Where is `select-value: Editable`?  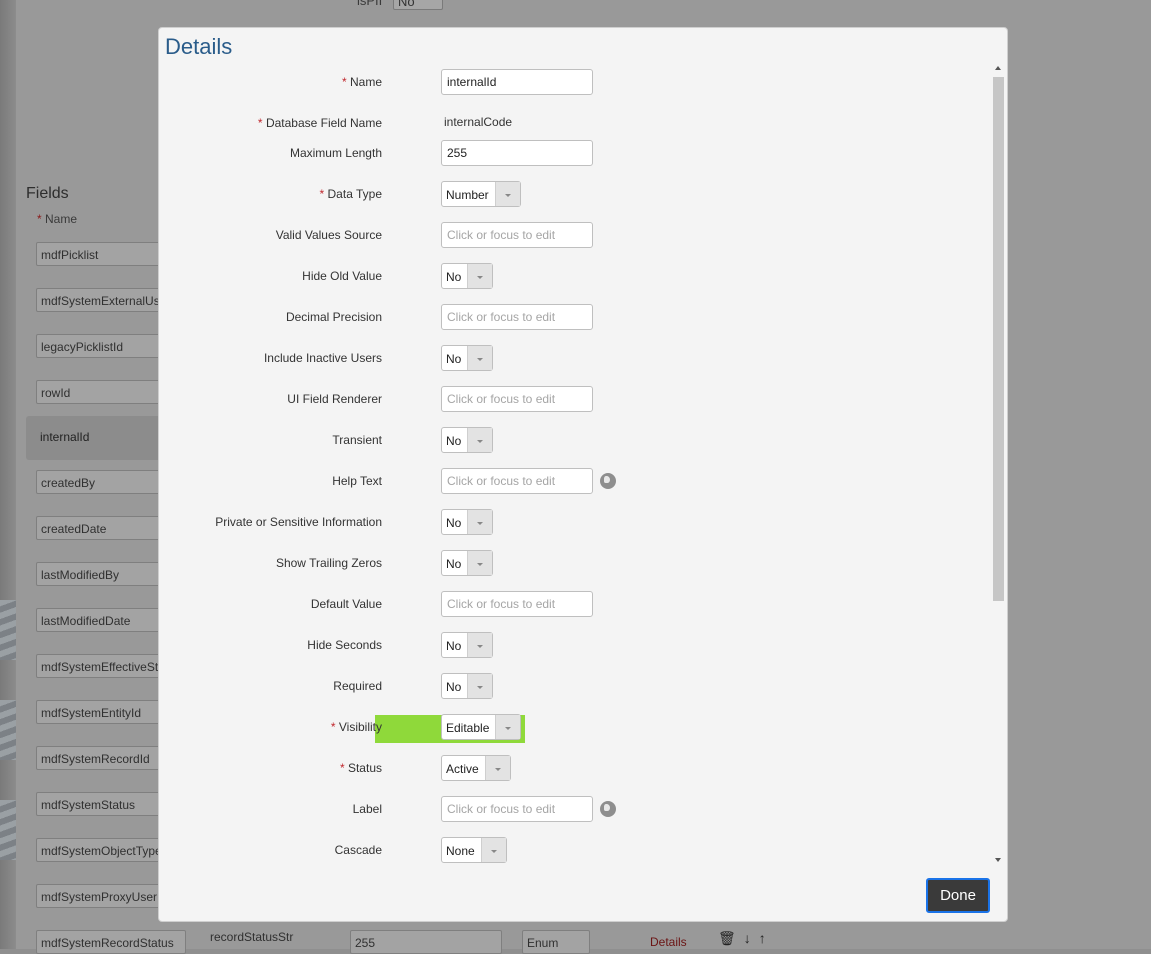
select-value: Editable is located at coordinates (468, 728).